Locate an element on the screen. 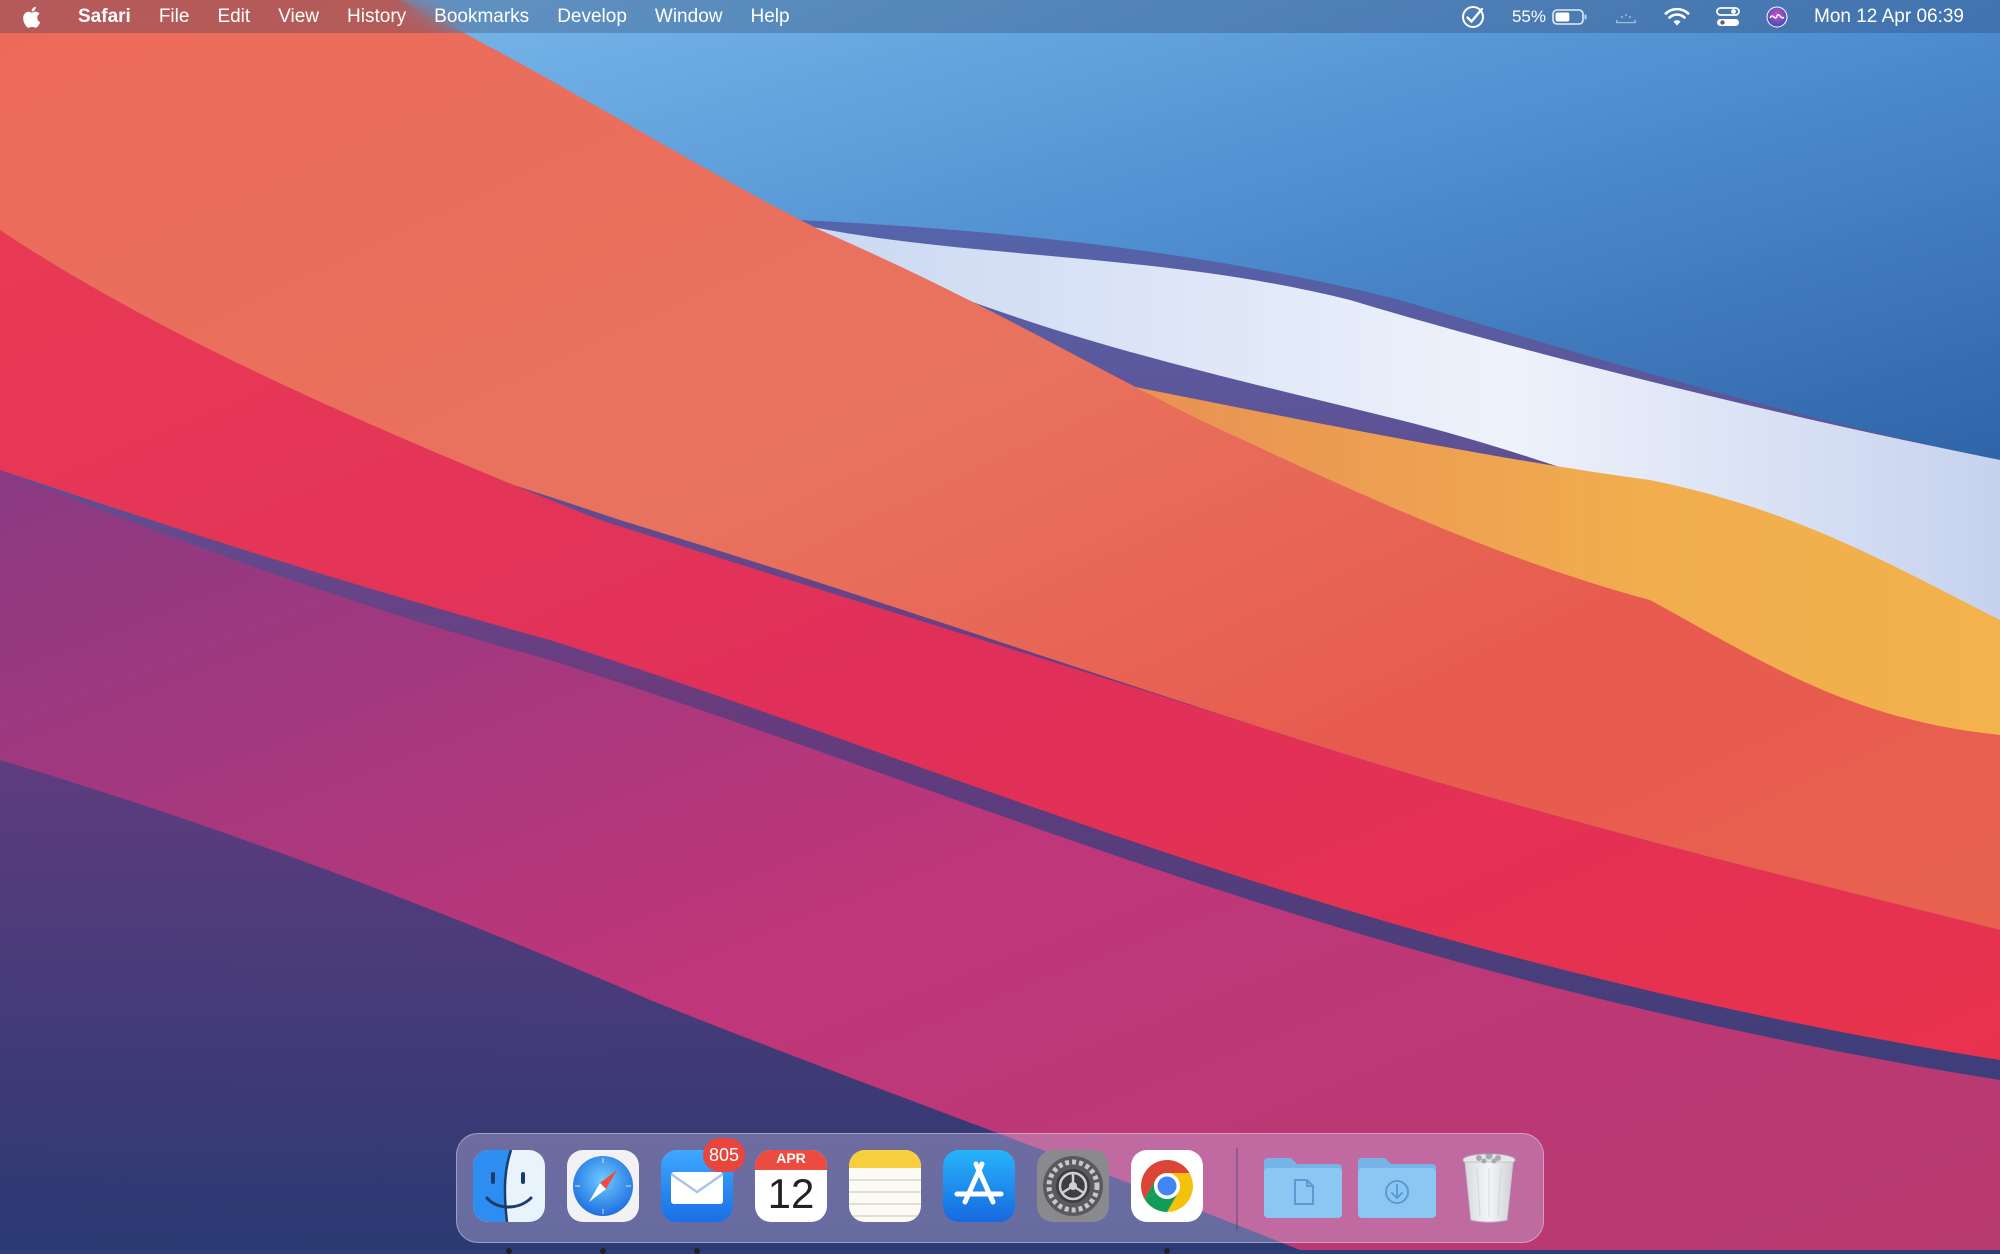  menu-clock: Mon 12 Apr 06:39 is located at coordinates (1889, 17).